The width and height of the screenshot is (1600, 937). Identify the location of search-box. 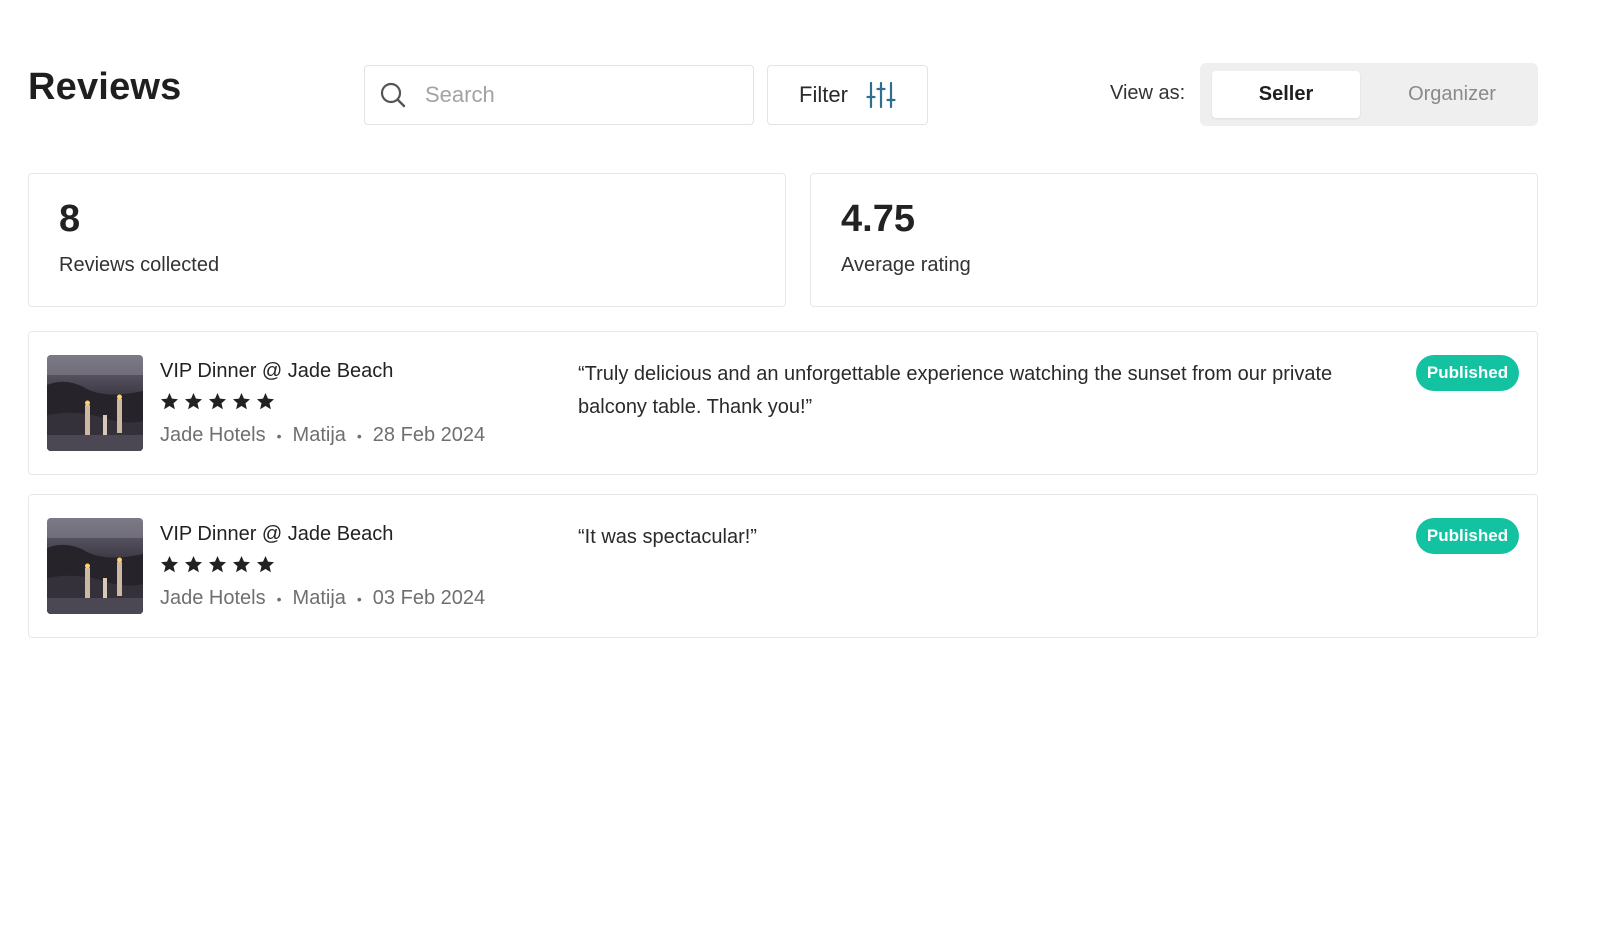
(559, 95).